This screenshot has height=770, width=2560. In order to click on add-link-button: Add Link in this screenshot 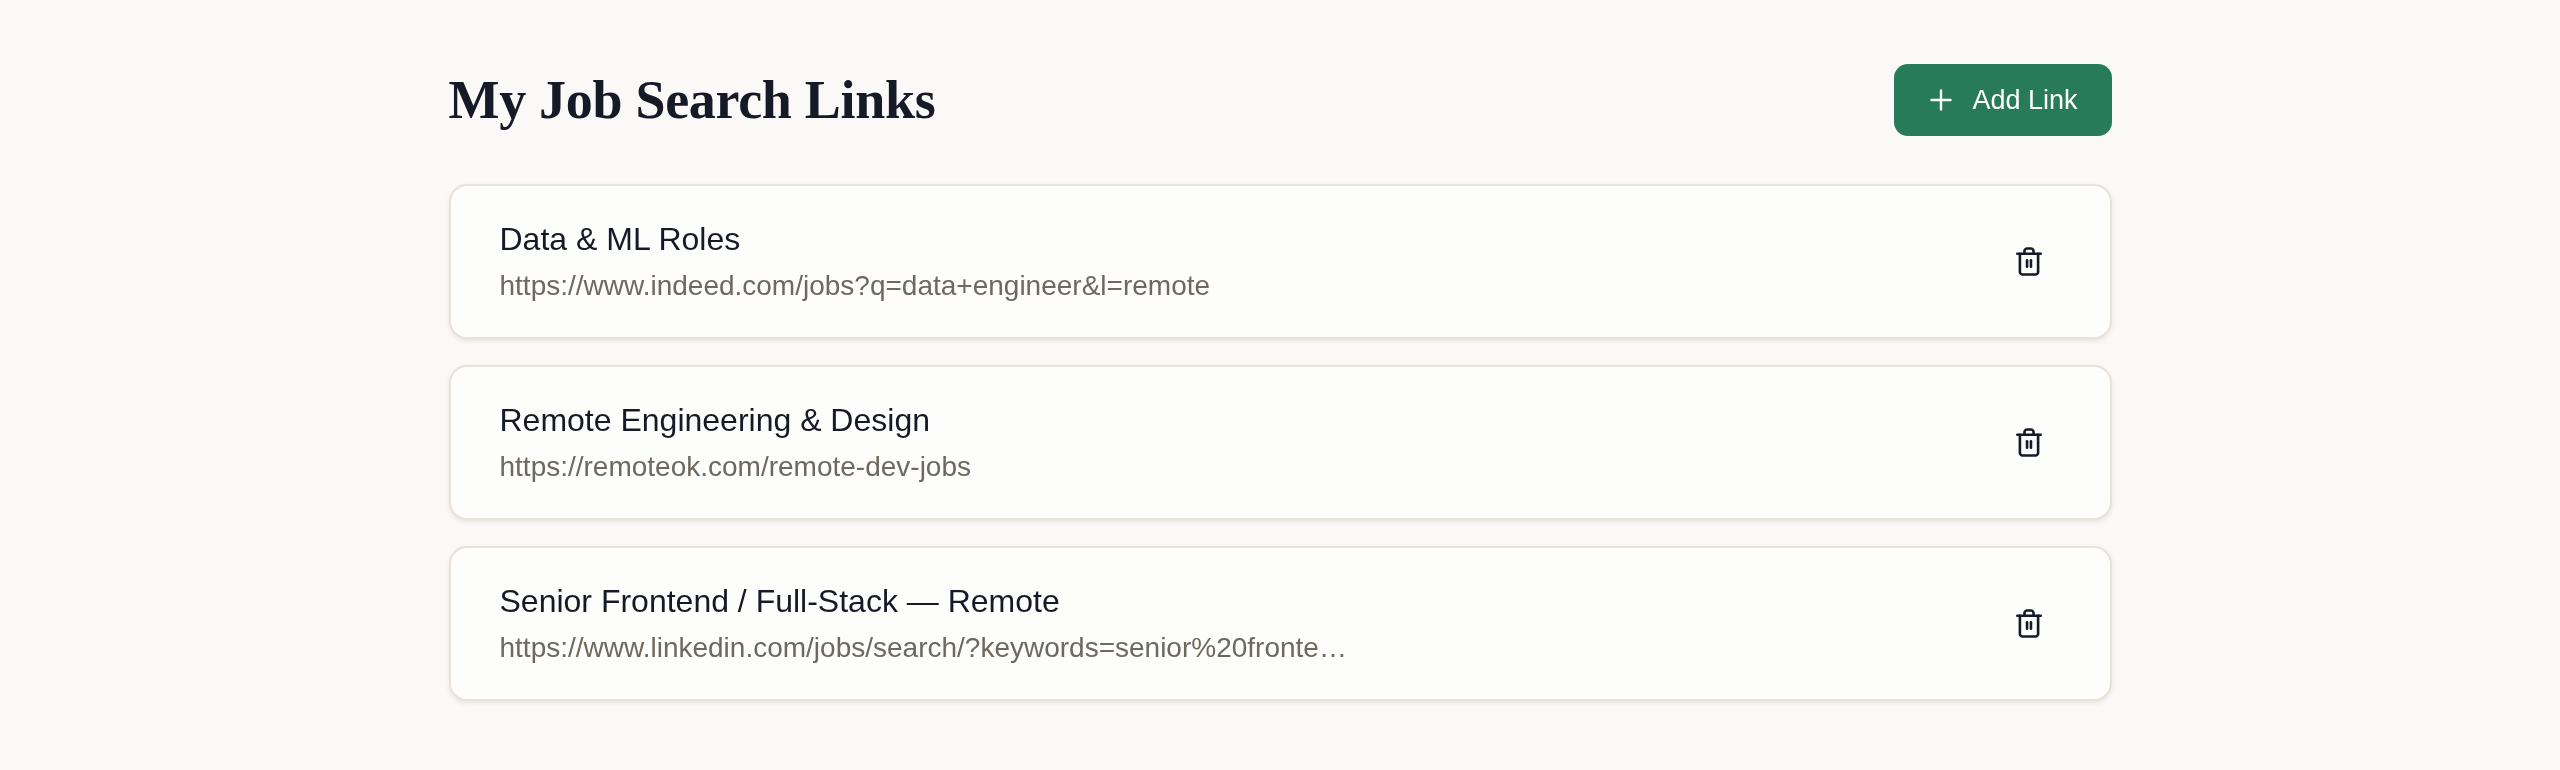, I will do `click(2003, 100)`.